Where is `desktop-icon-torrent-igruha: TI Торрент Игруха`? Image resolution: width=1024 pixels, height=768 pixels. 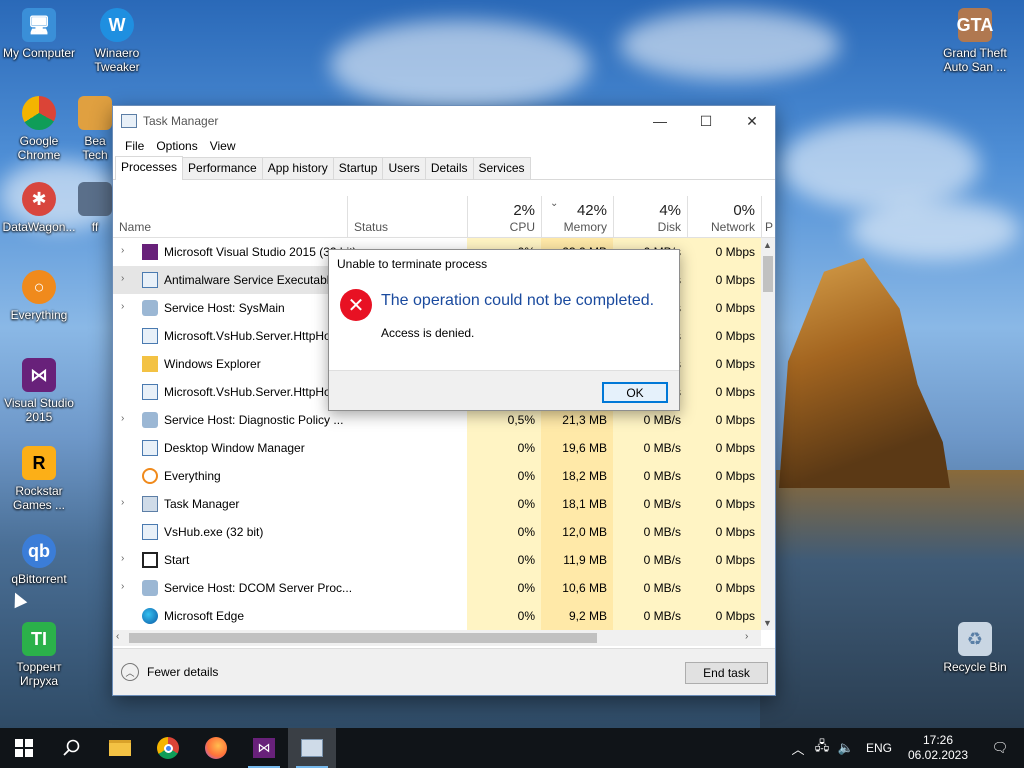
desktop-icon-torrent-igruha: TI Торрент Игруха is located at coordinates (39, 655).